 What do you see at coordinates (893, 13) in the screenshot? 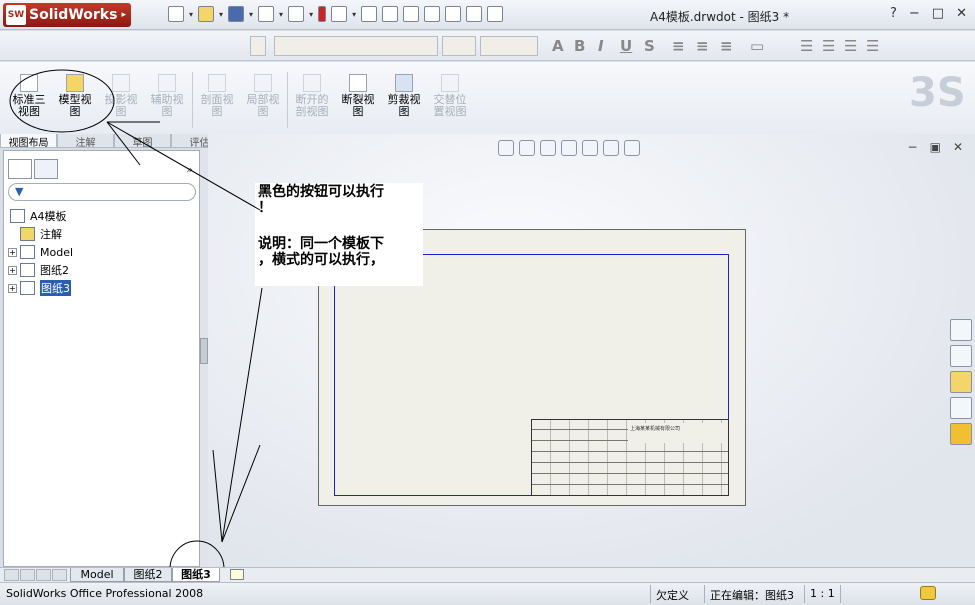
I see `help-button: ?` at bounding box center [893, 13].